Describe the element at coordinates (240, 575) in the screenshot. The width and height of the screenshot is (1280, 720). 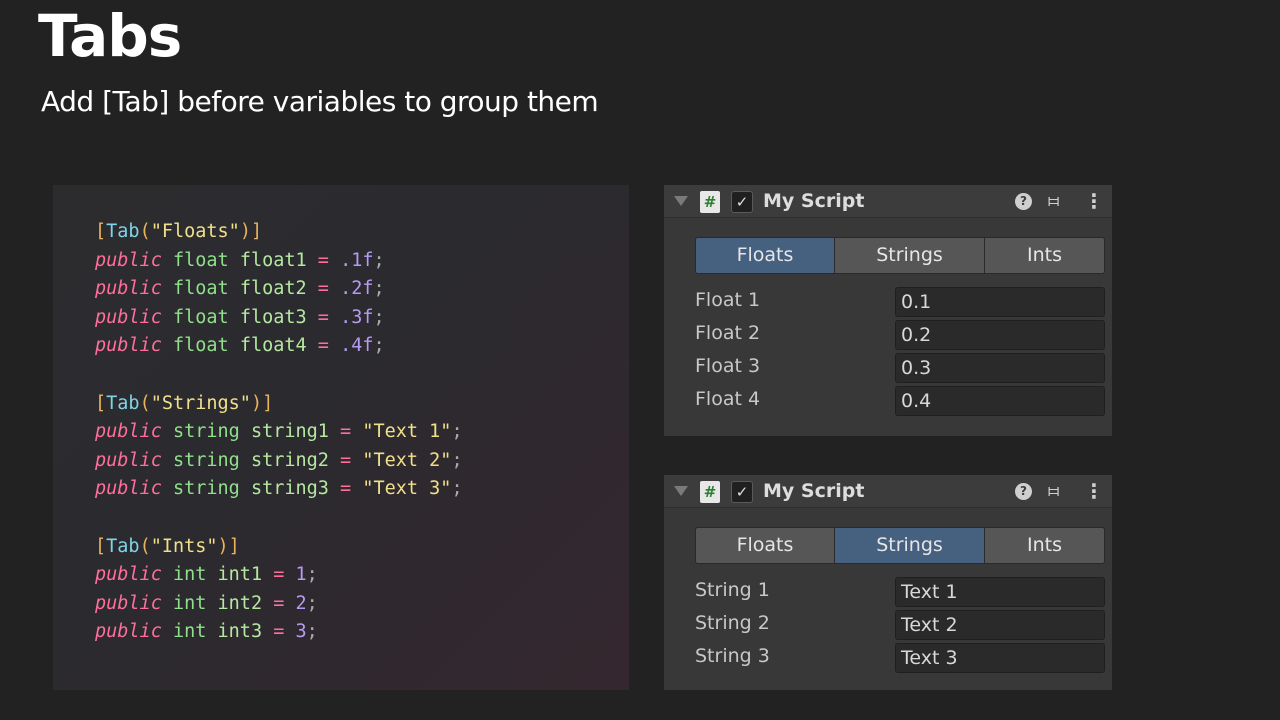
I see `code-token: int1` at that location.